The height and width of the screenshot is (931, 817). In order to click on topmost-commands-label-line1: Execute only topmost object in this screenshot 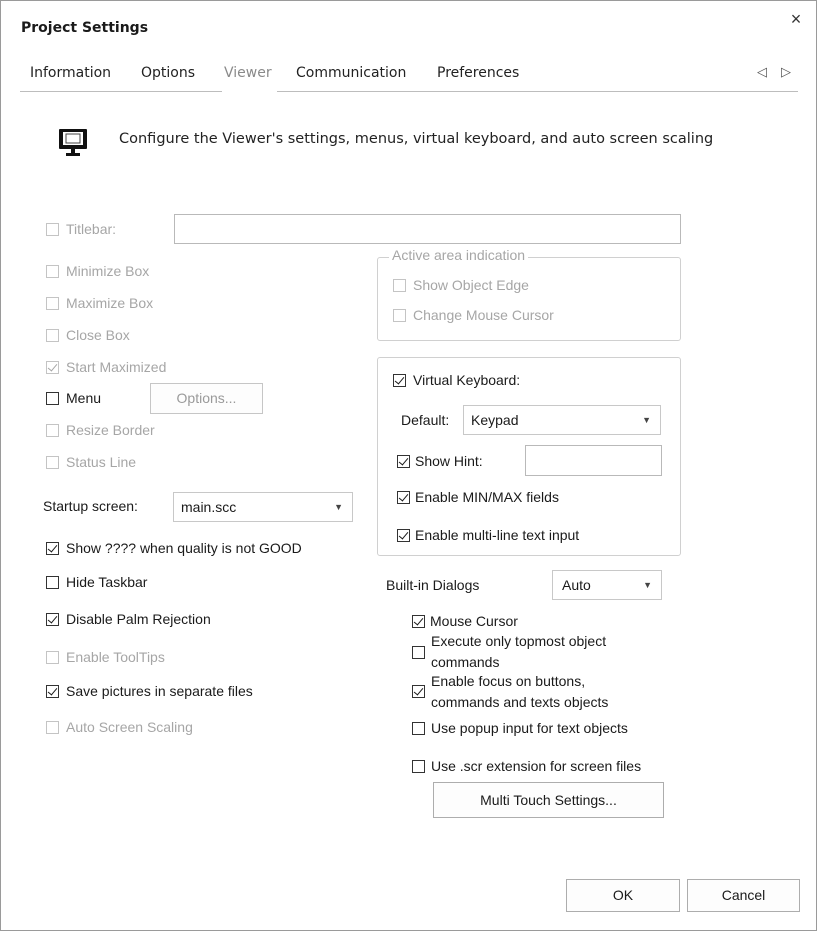, I will do `click(519, 641)`.